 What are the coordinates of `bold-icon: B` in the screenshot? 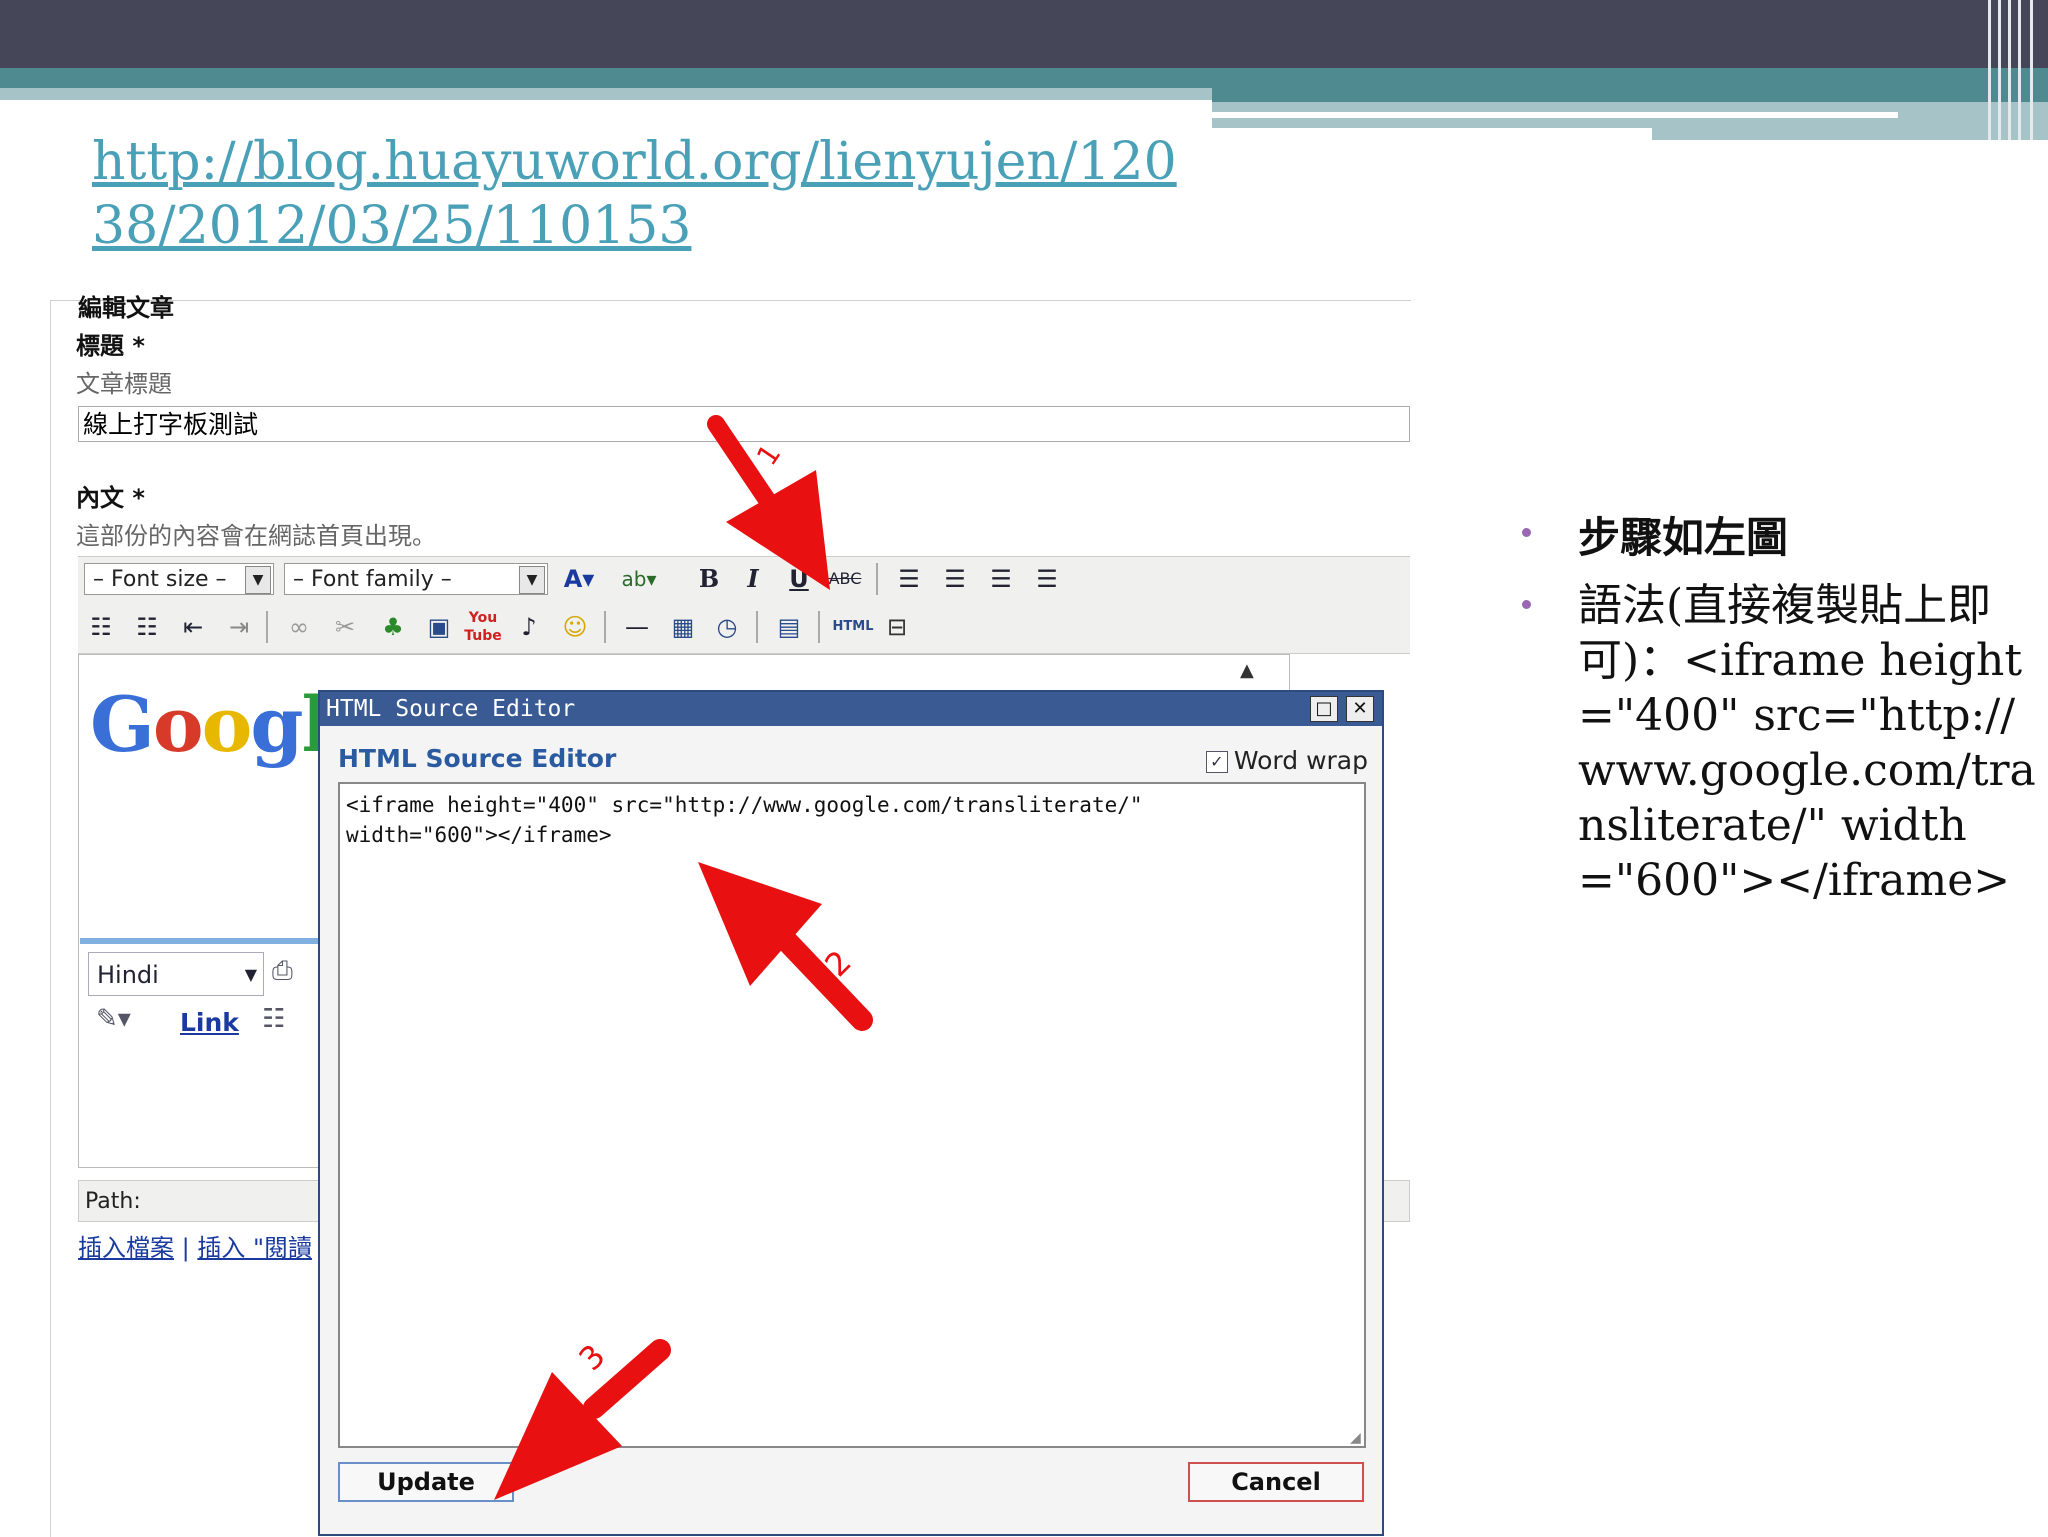 It's located at (709, 579).